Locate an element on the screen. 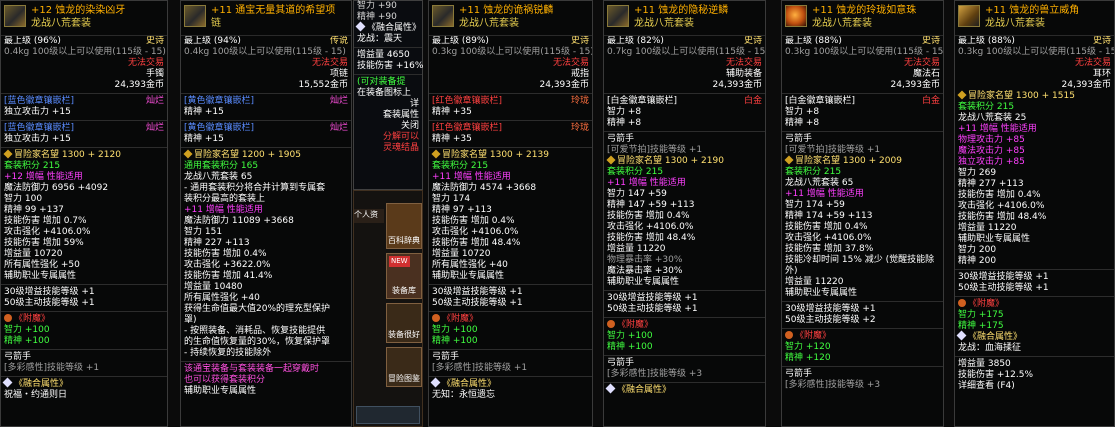  tooltip-line: 24,393金币 is located at coordinates (684, 85).